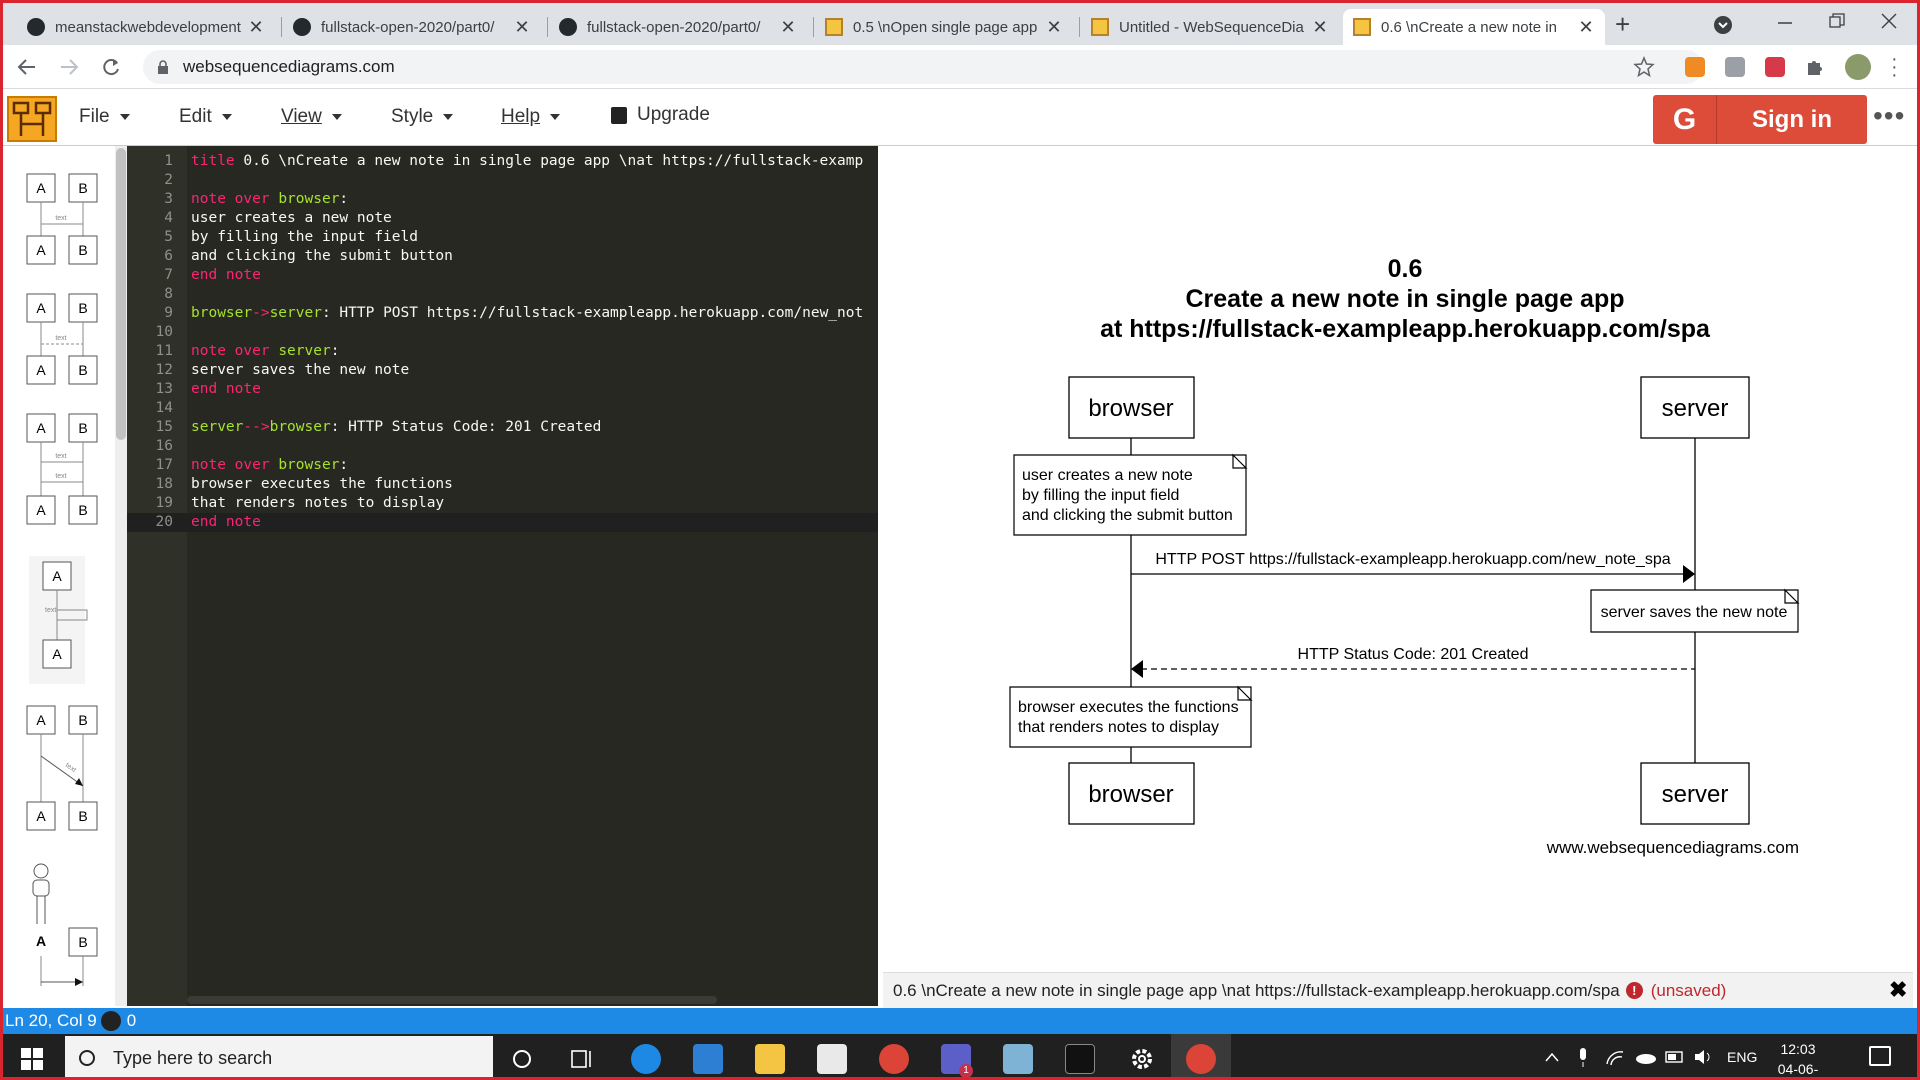 The height and width of the screenshot is (1080, 1920). What do you see at coordinates (1201, 1059) in the screenshot?
I see `chrome-active-icon` at bounding box center [1201, 1059].